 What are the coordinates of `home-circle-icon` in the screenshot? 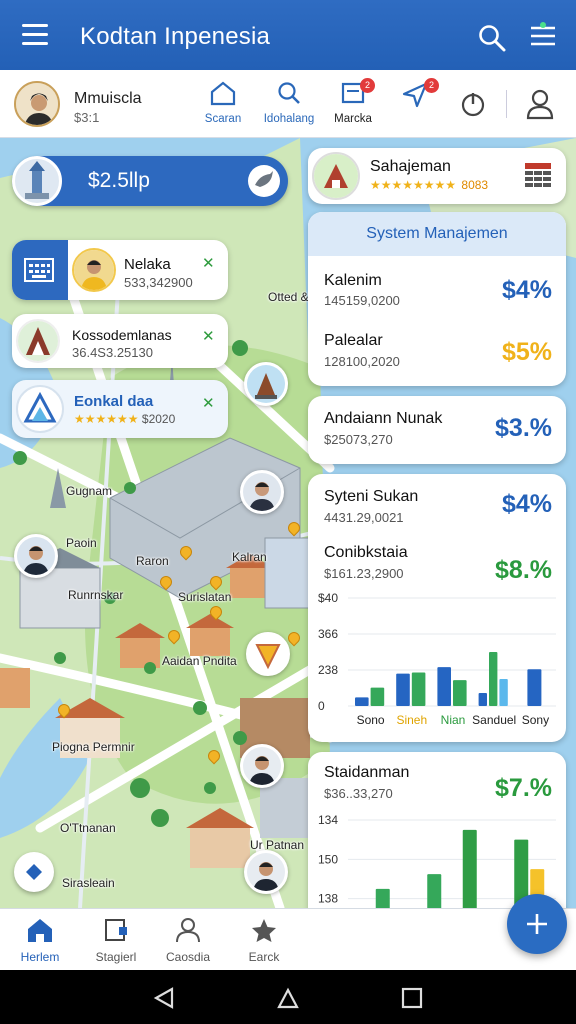 It's located at (288, 998).